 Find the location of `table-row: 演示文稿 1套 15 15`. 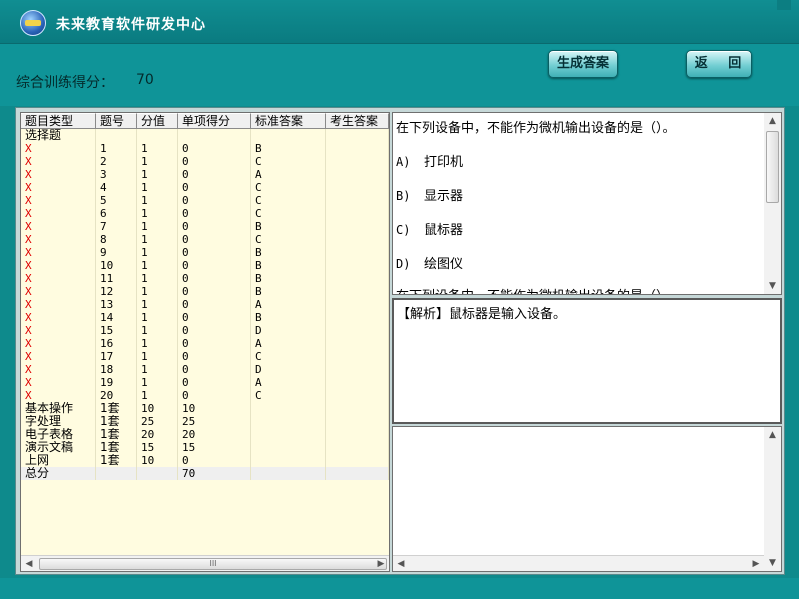

table-row: 演示文稿 1套 15 15 is located at coordinates (205, 447).